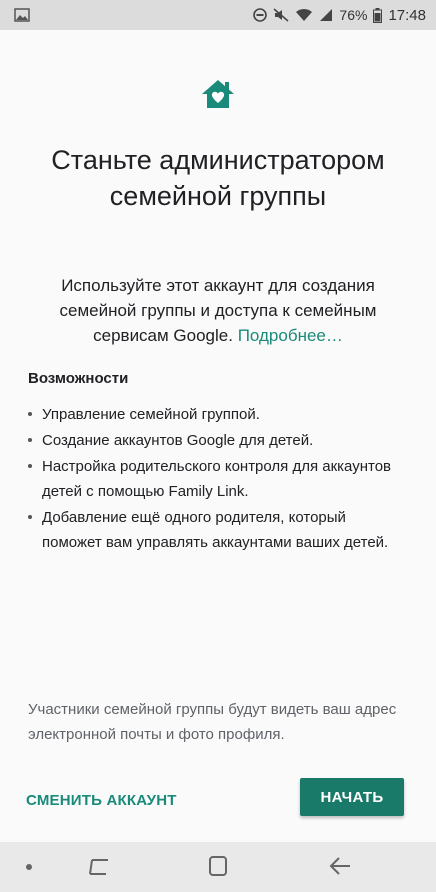 This screenshot has width=436, height=892. What do you see at coordinates (218, 160) in the screenshot?
I see `page-title-line-1: Станьте администратором` at bounding box center [218, 160].